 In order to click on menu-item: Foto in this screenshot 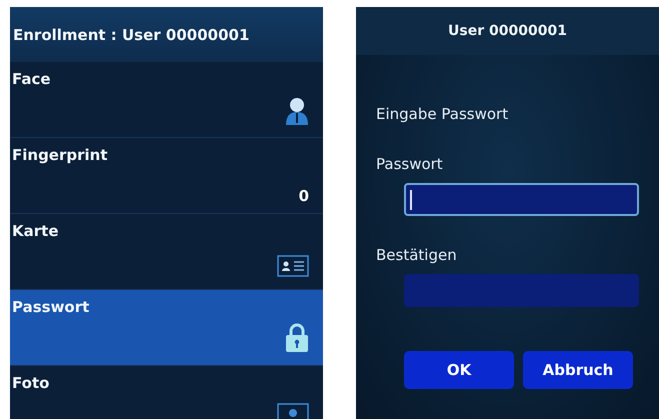, I will do `click(166, 392)`.